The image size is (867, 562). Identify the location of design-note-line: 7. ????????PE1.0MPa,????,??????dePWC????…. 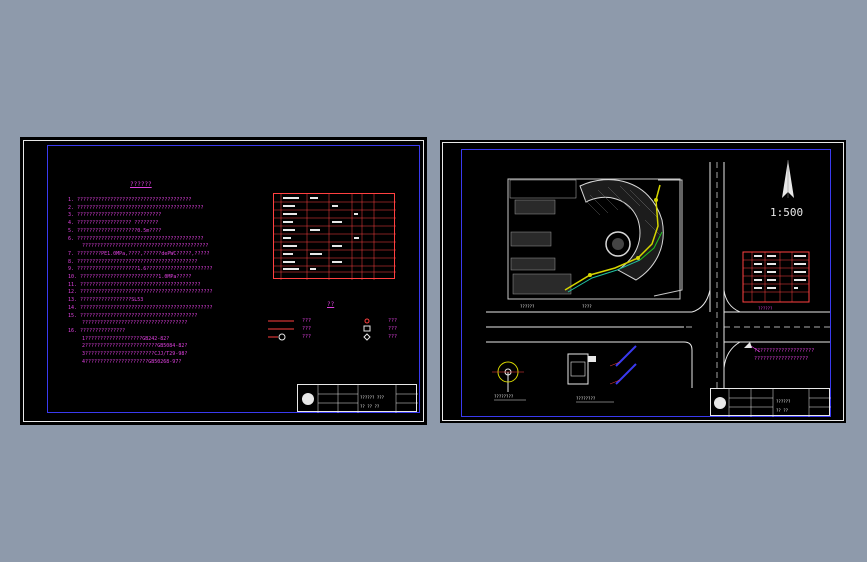
(139, 253).